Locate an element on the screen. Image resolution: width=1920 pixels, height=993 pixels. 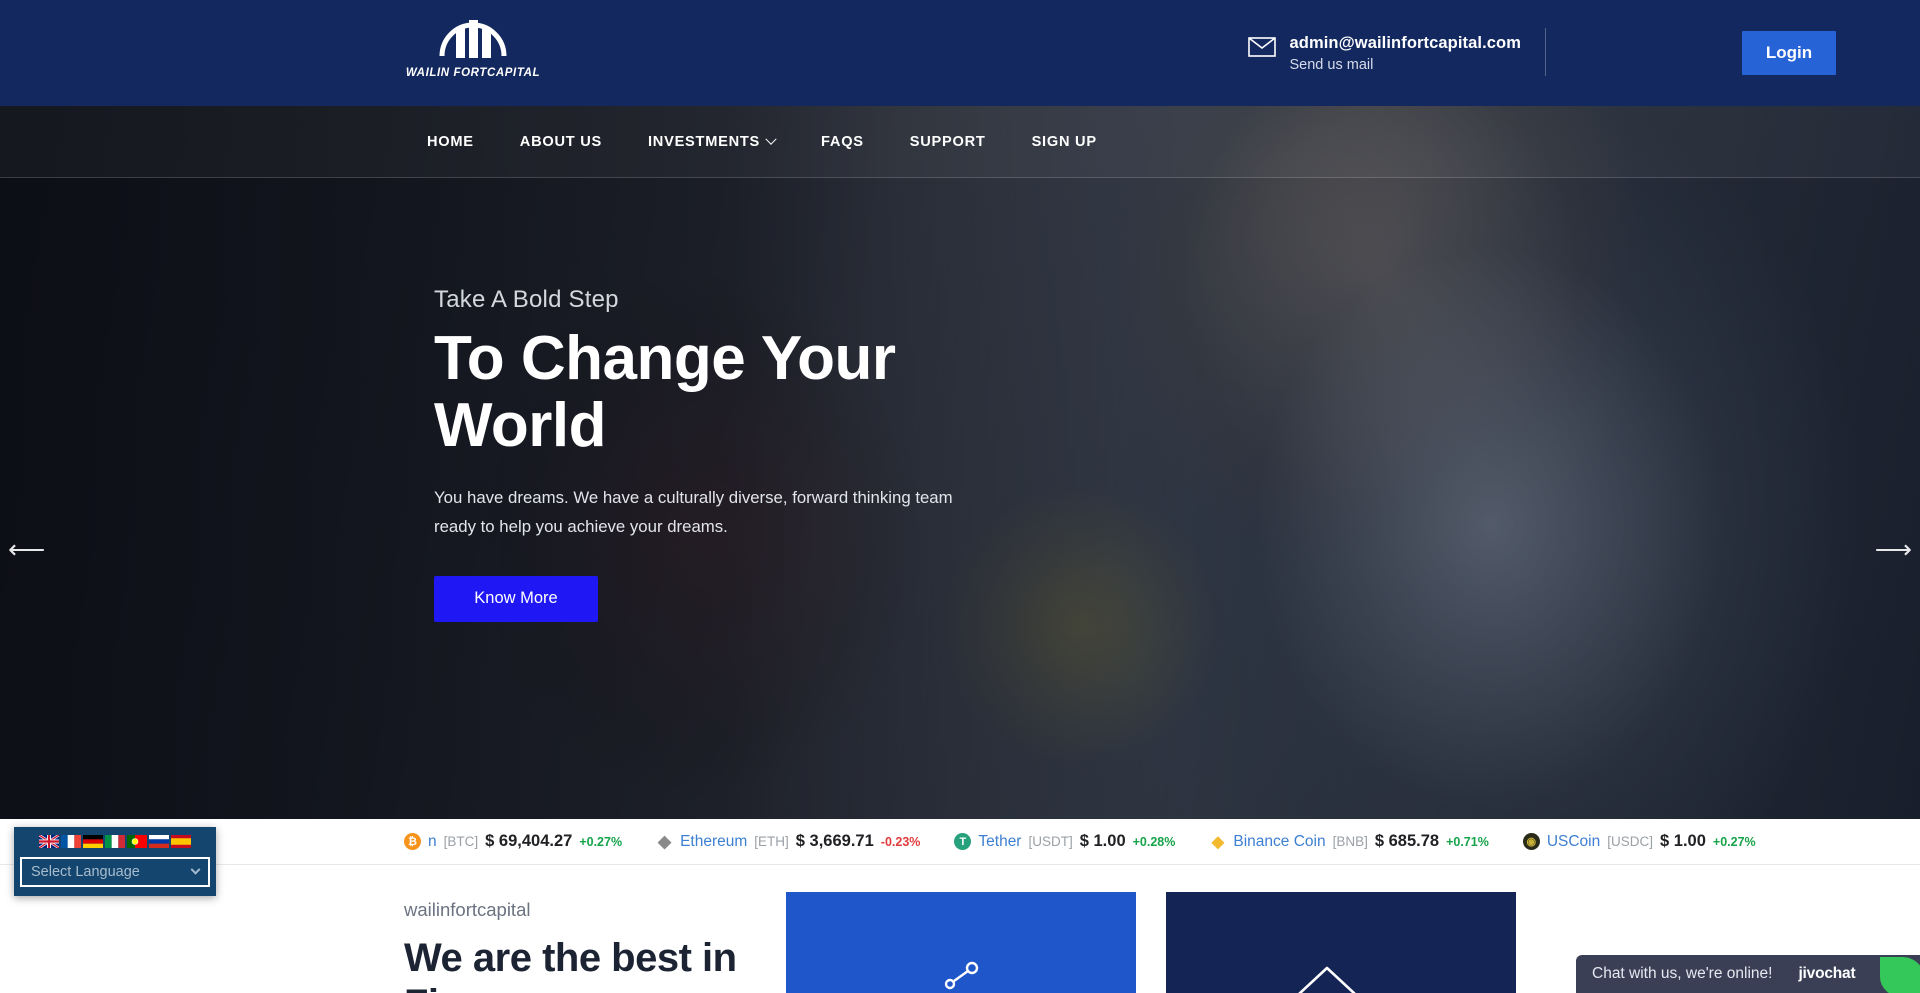
ticker-symbol: [USDC] is located at coordinates (1630, 841).